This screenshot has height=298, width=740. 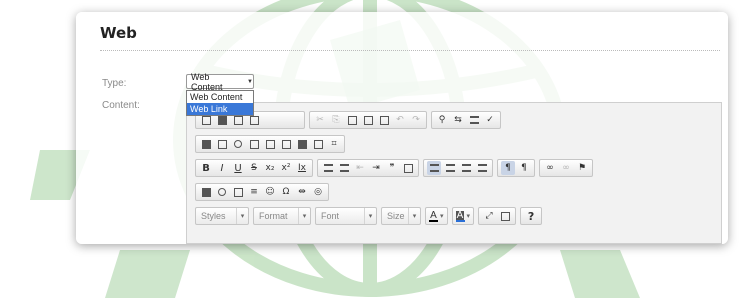 I want to click on bg-color-button: A ▾, so click(x=463, y=216).